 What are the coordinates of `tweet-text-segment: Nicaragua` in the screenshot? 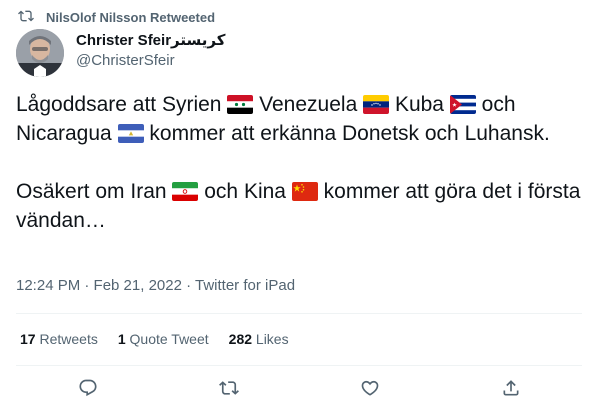 It's located at (64, 133).